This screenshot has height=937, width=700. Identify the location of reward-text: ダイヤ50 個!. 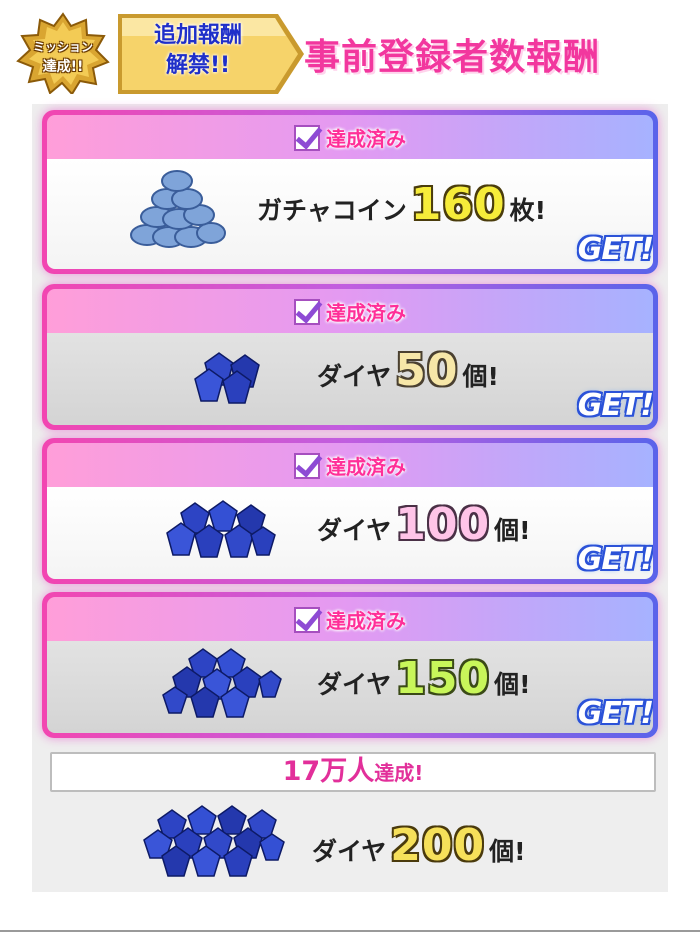
(408, 370).